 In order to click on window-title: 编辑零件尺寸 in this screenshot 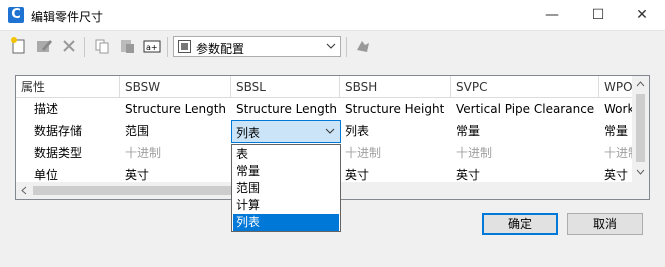, I will do `click(67, 17)`.